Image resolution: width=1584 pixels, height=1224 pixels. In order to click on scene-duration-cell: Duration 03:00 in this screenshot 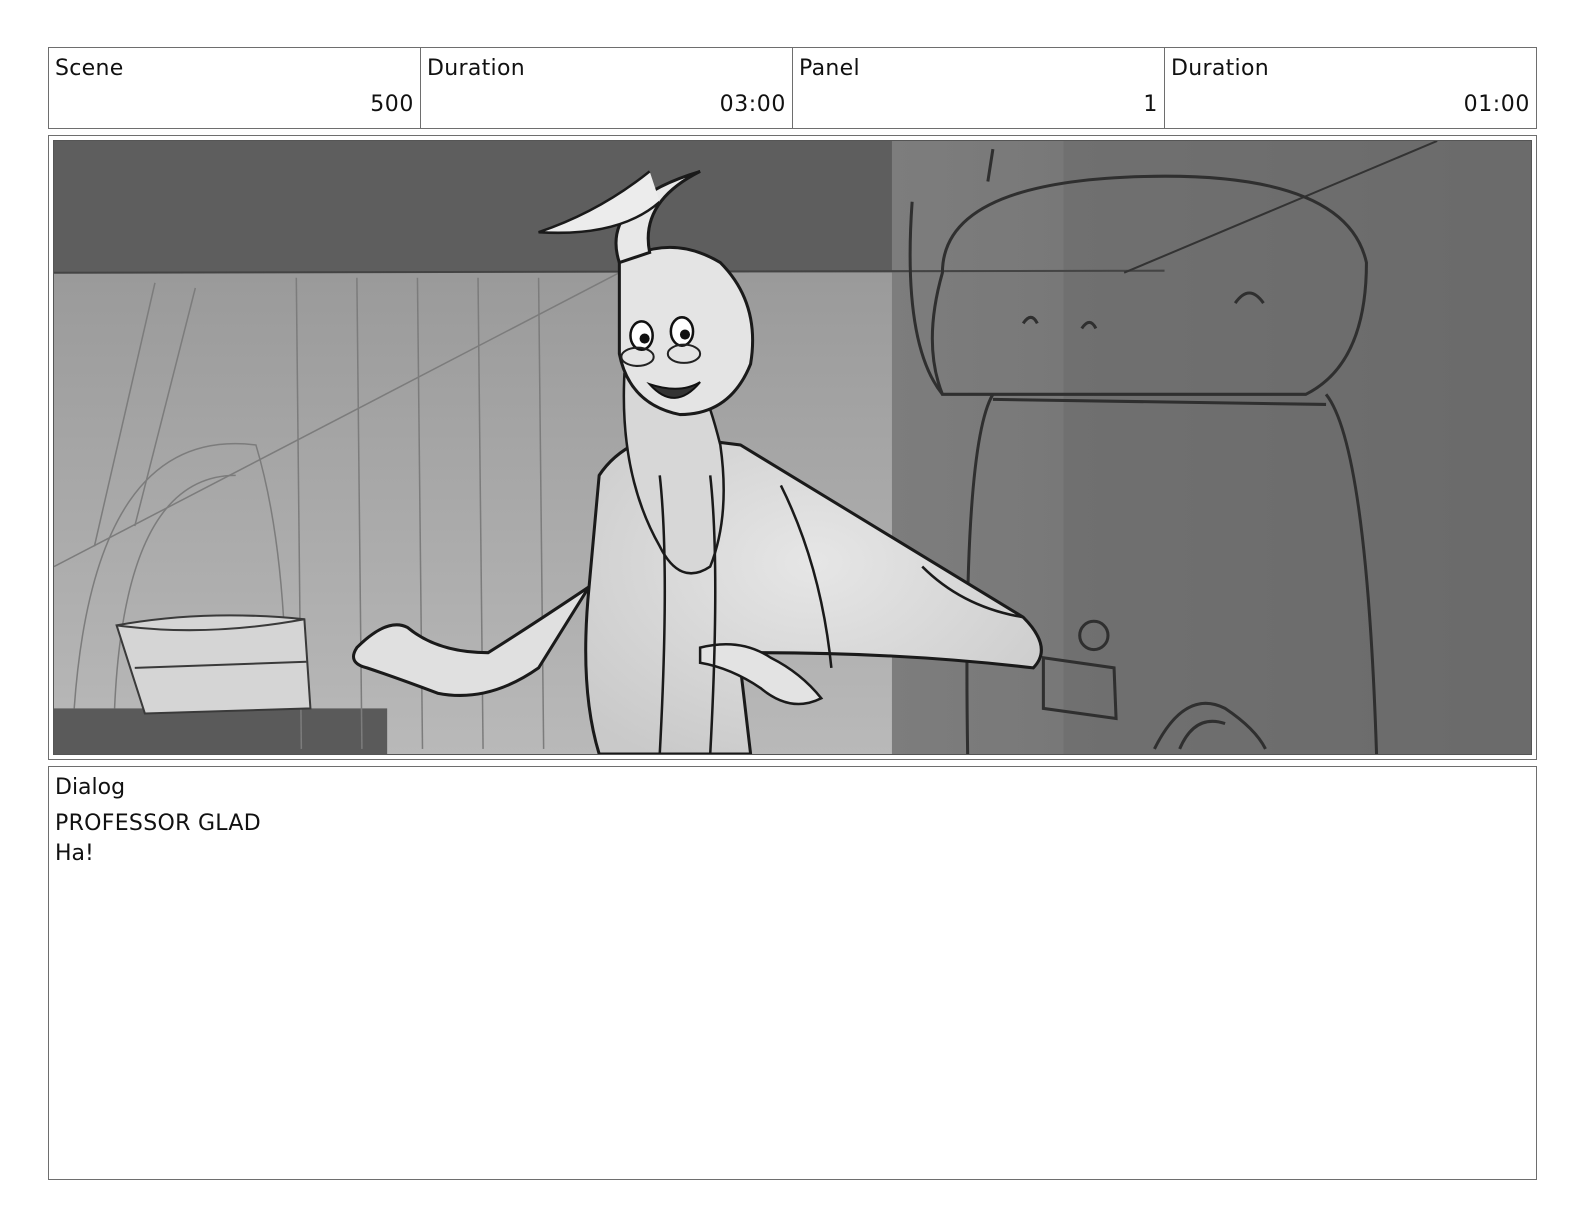, I will do `click(607, 88)`.